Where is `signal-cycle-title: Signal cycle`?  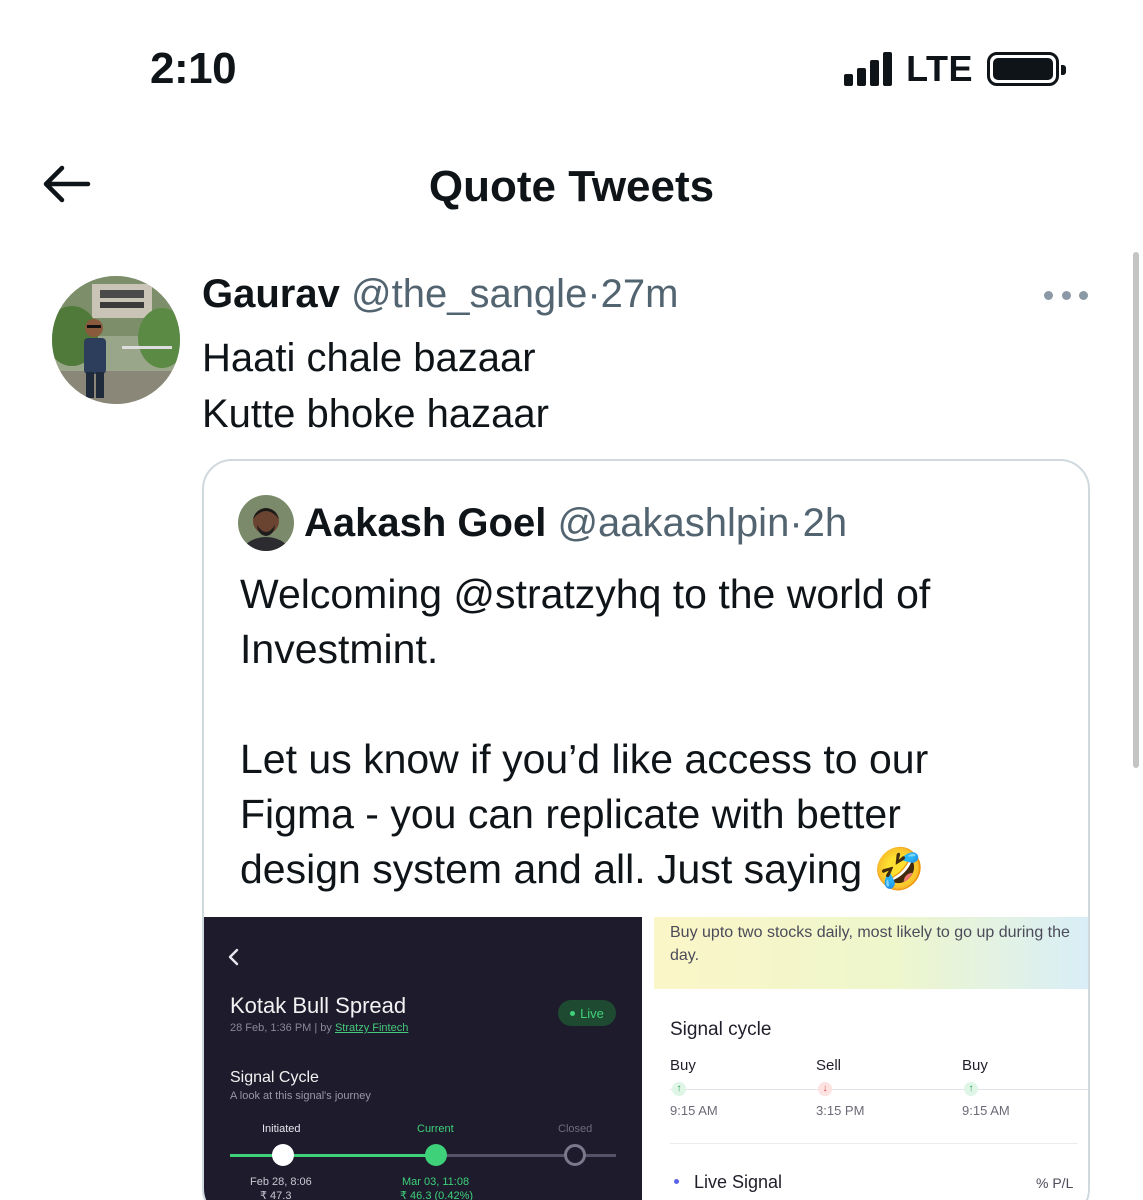 signal-cycle-title: Signal cycle is located at coordinates (721, 1029).